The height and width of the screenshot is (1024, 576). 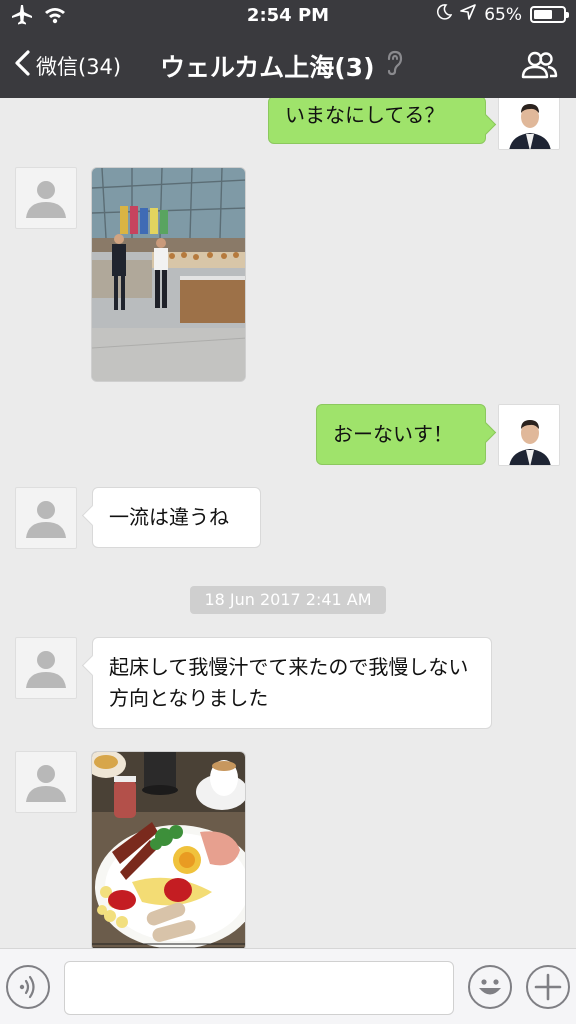 I want to click on emoji-button, so click(x=490, y=987).